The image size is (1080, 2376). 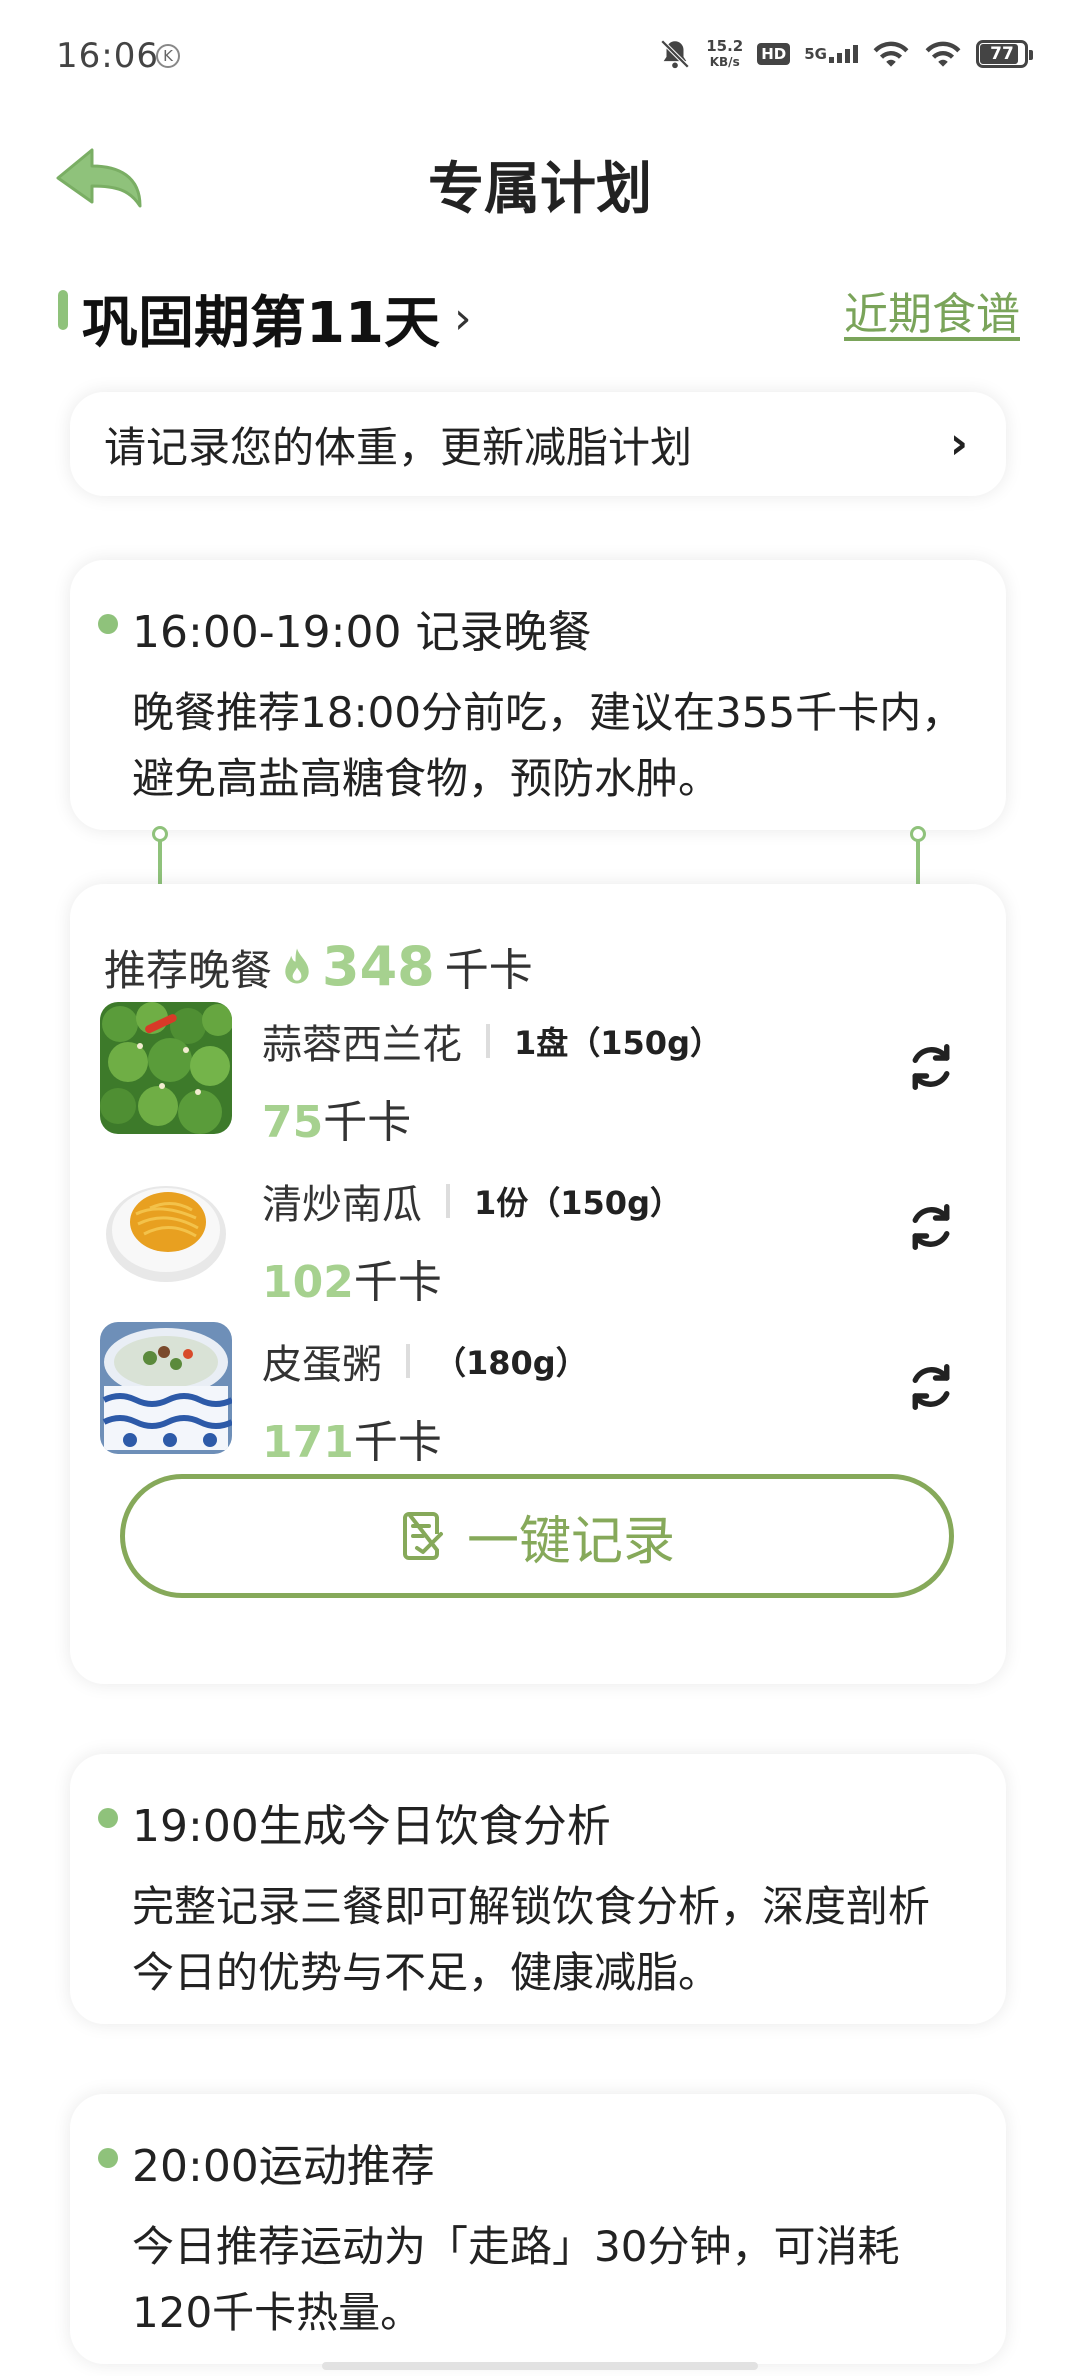 What do you see at coordinates (107, 56) in the screenshot?
I see `status-time: 16:06` at bounding box center [107, 56].